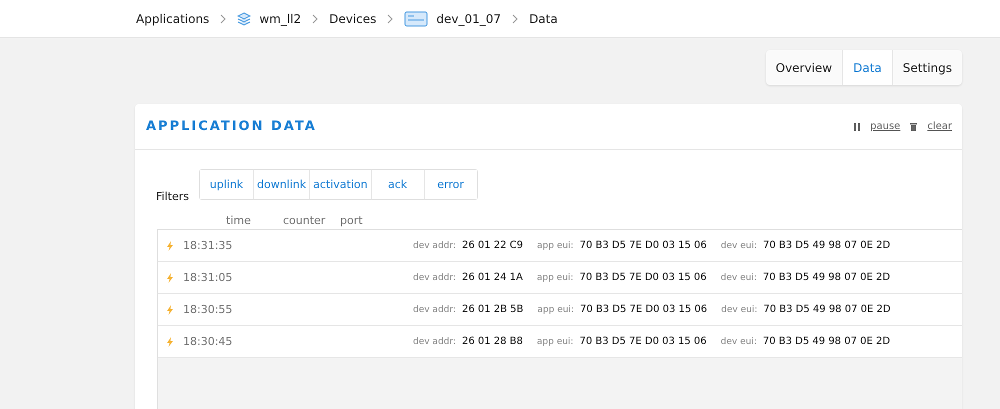 The width and height of the screenshot is (1000, 409). Describe the element at coordinates (492, 341) in the screenshot. I see `field-value: 26 01 28 B8` at that location.